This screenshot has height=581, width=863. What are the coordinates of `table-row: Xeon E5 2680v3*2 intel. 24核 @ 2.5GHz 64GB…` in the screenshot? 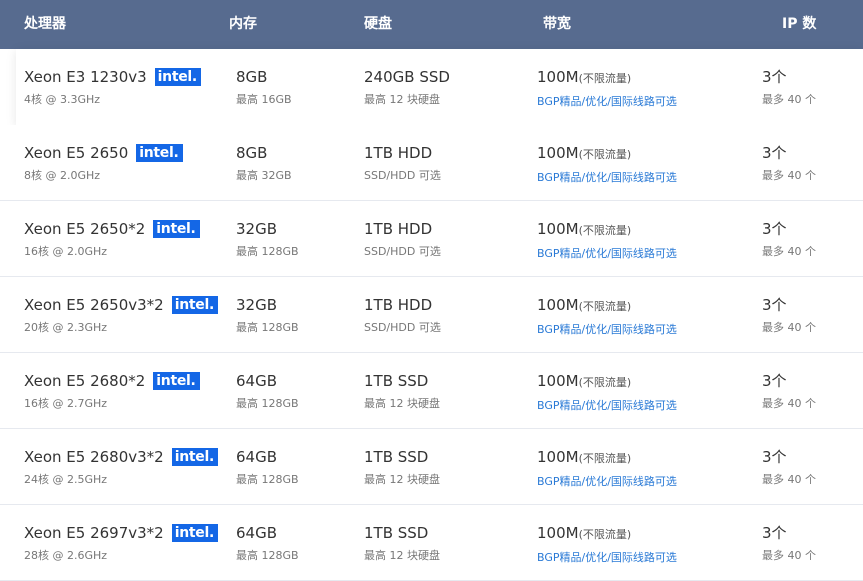 It's located at (431, 467).